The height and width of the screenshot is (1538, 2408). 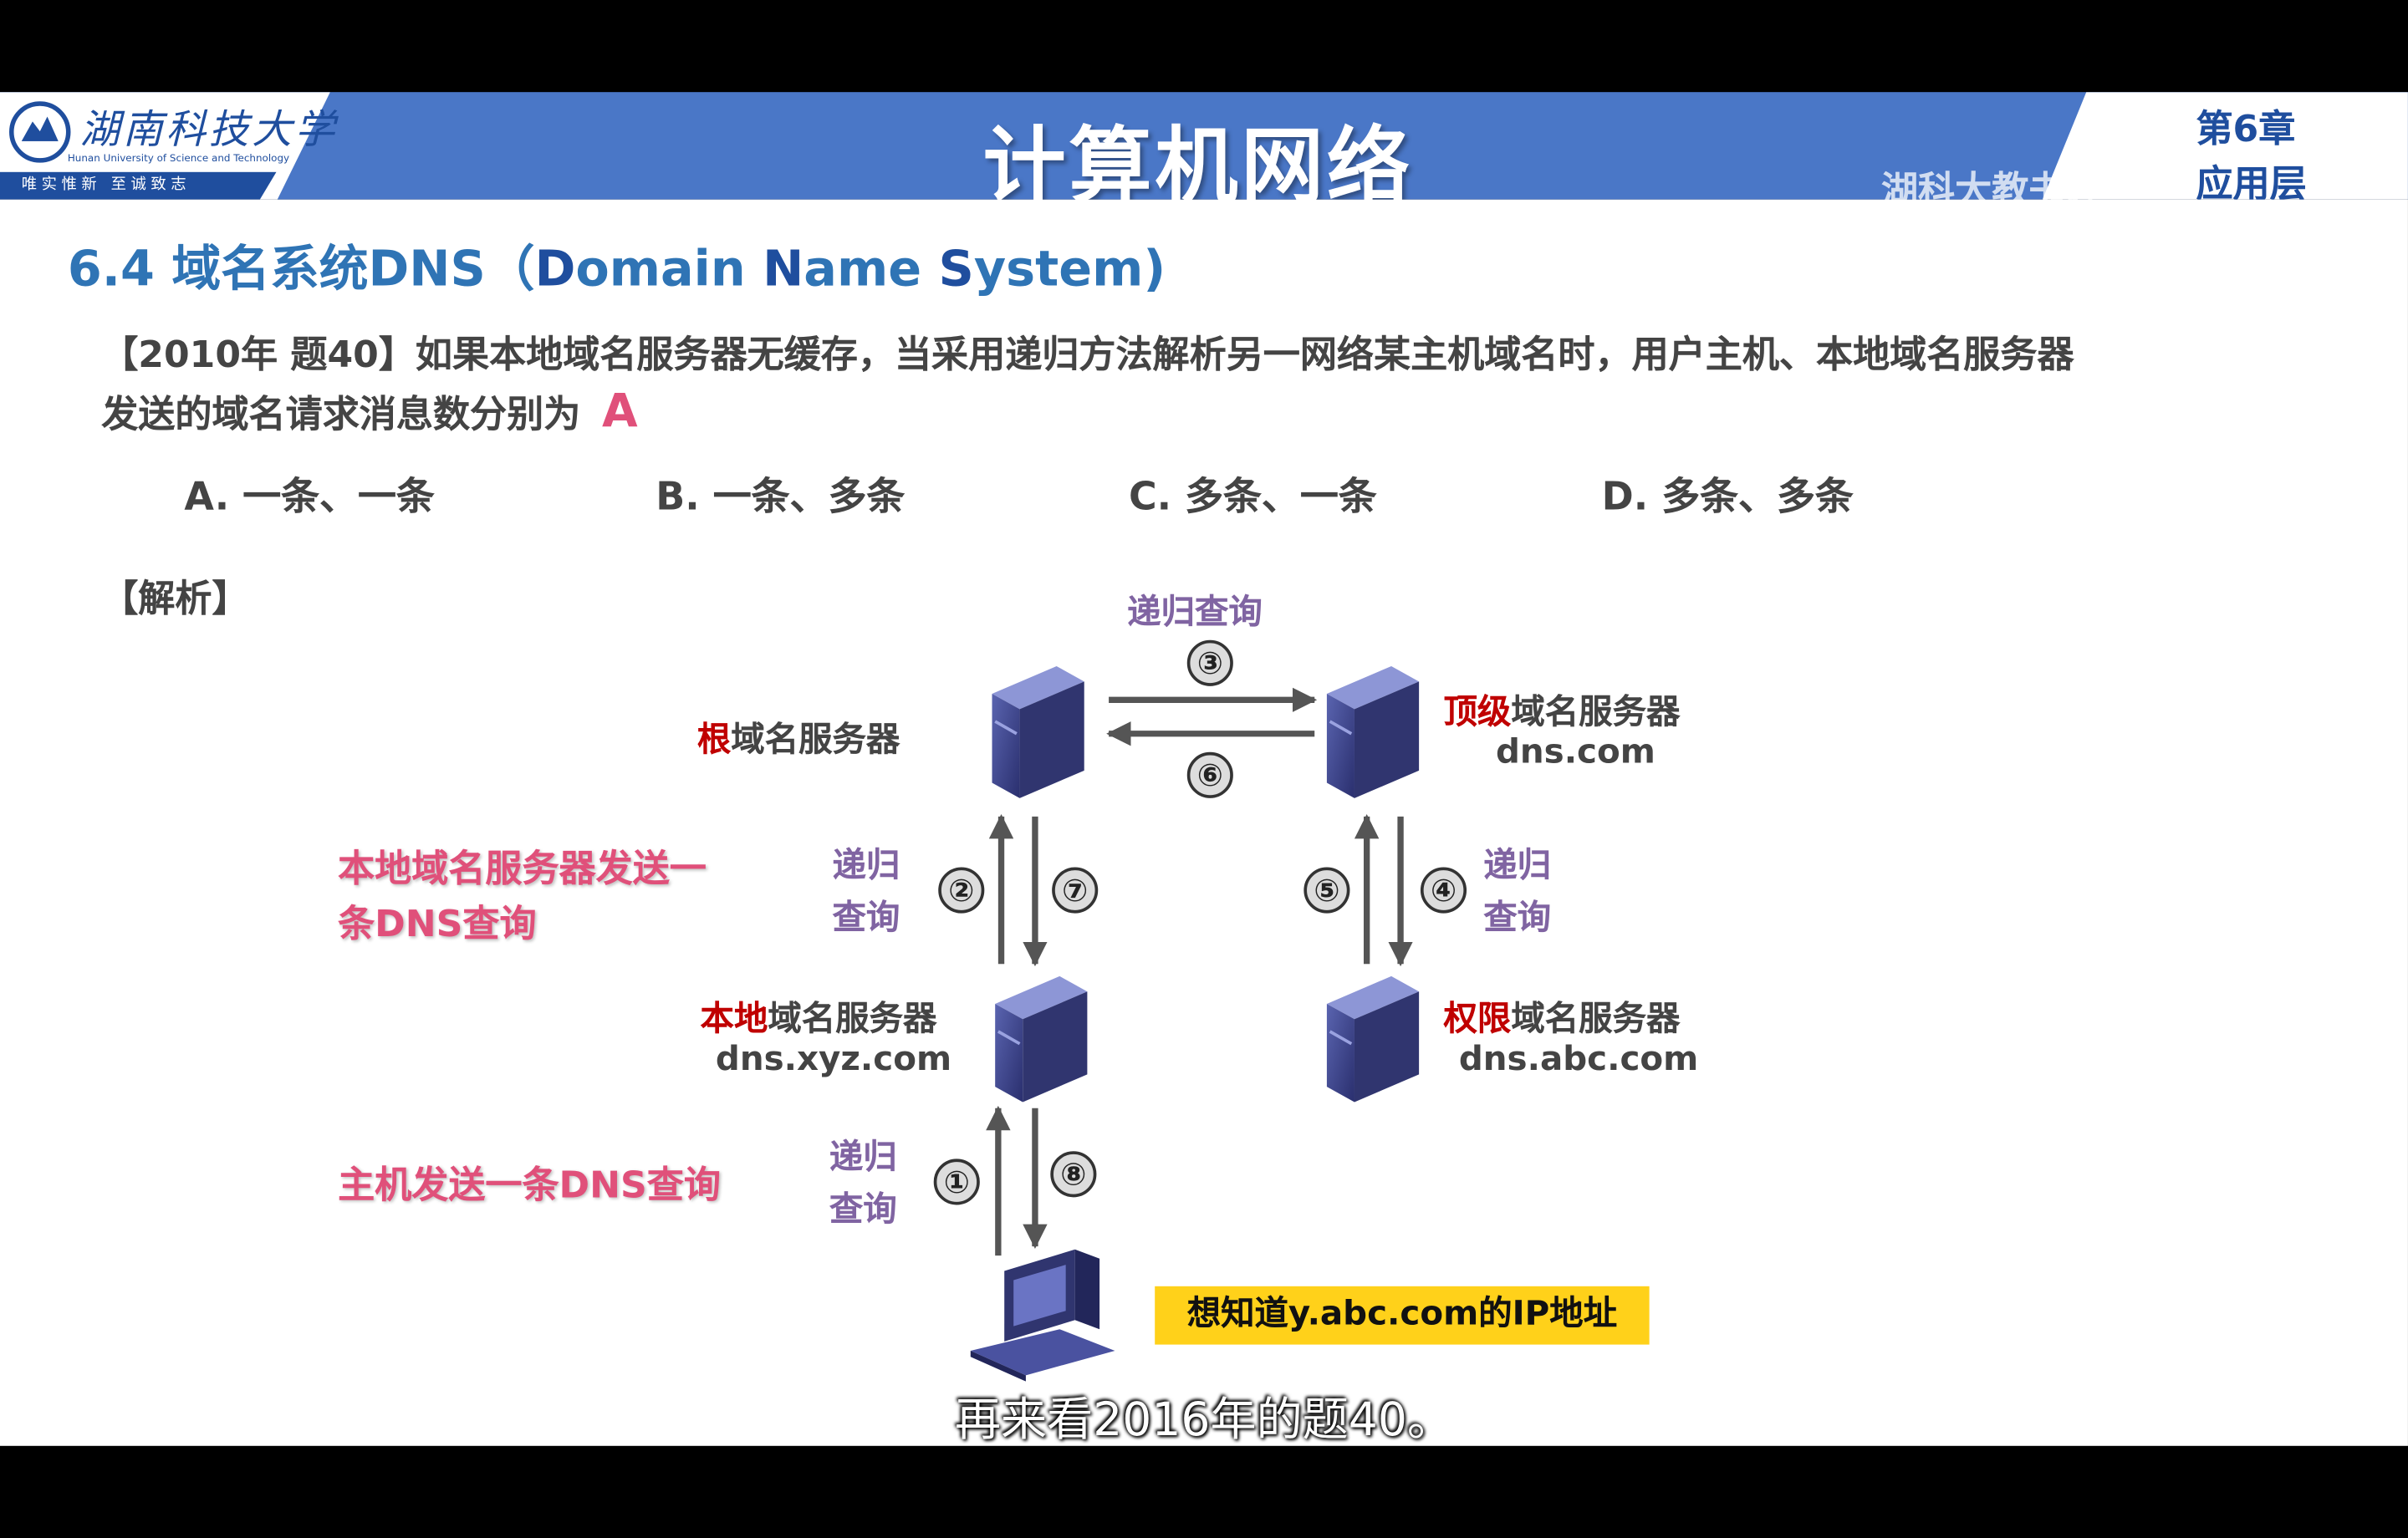 I want to click on step-3: ③, so click(x=1210, y=662).